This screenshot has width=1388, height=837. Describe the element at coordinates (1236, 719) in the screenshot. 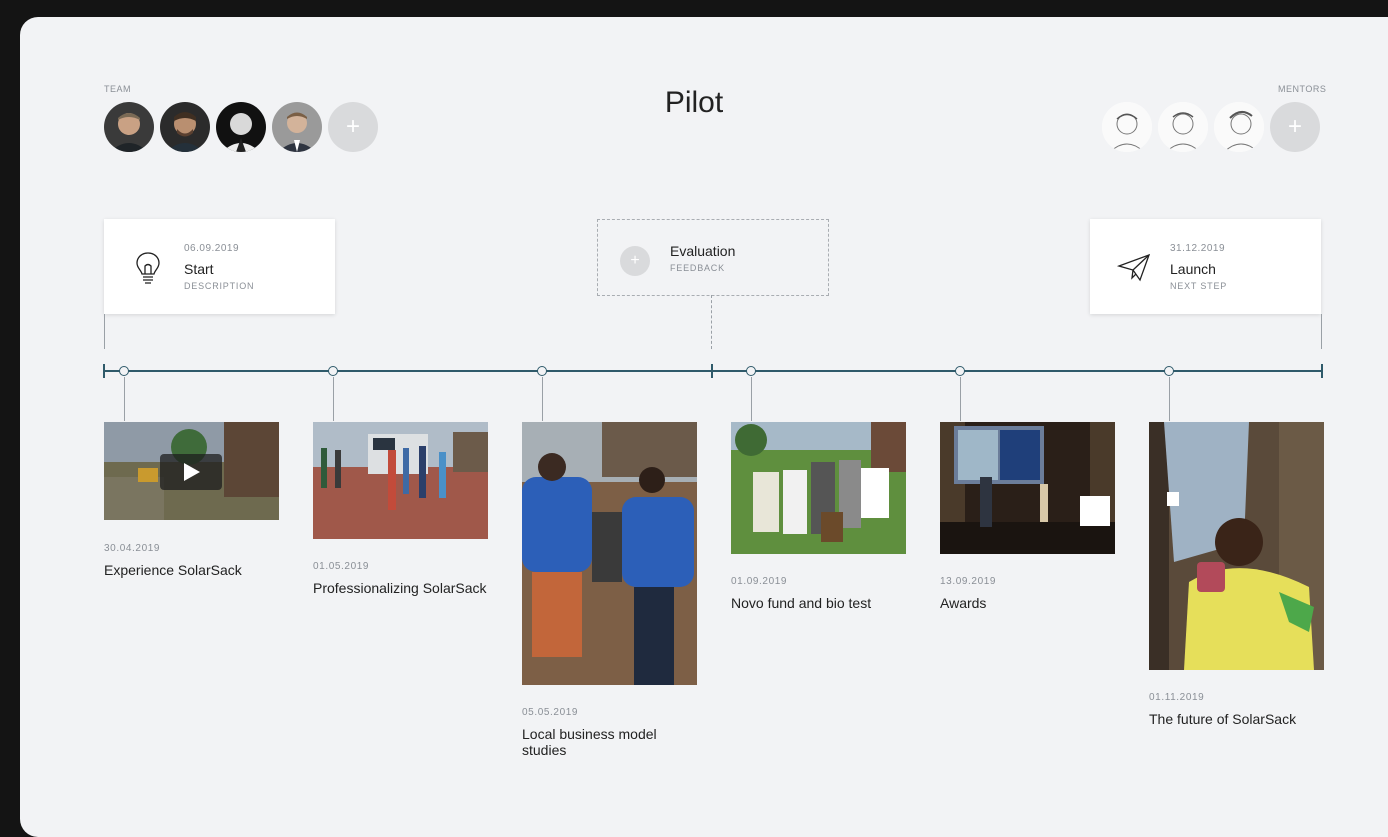

I see `item-6-title: The future of SolarSack` at that location.